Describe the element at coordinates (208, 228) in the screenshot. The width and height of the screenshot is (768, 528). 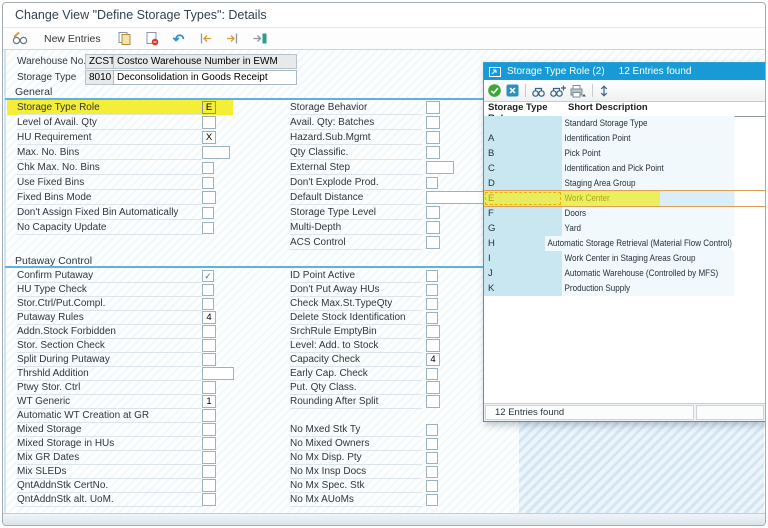
I see `no-capacity-update-checkbox` at that location.